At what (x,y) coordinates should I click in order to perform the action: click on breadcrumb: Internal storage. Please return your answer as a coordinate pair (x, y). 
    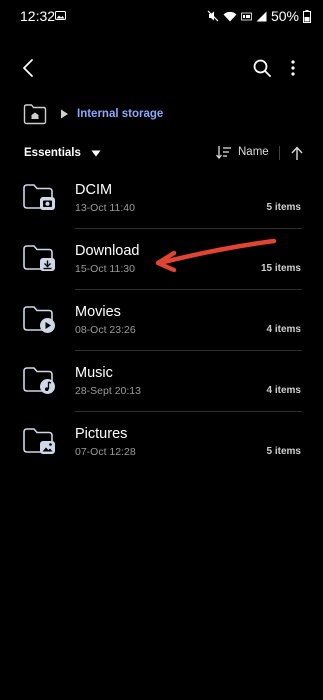
    Looking at the image, I should click on (93, 114).